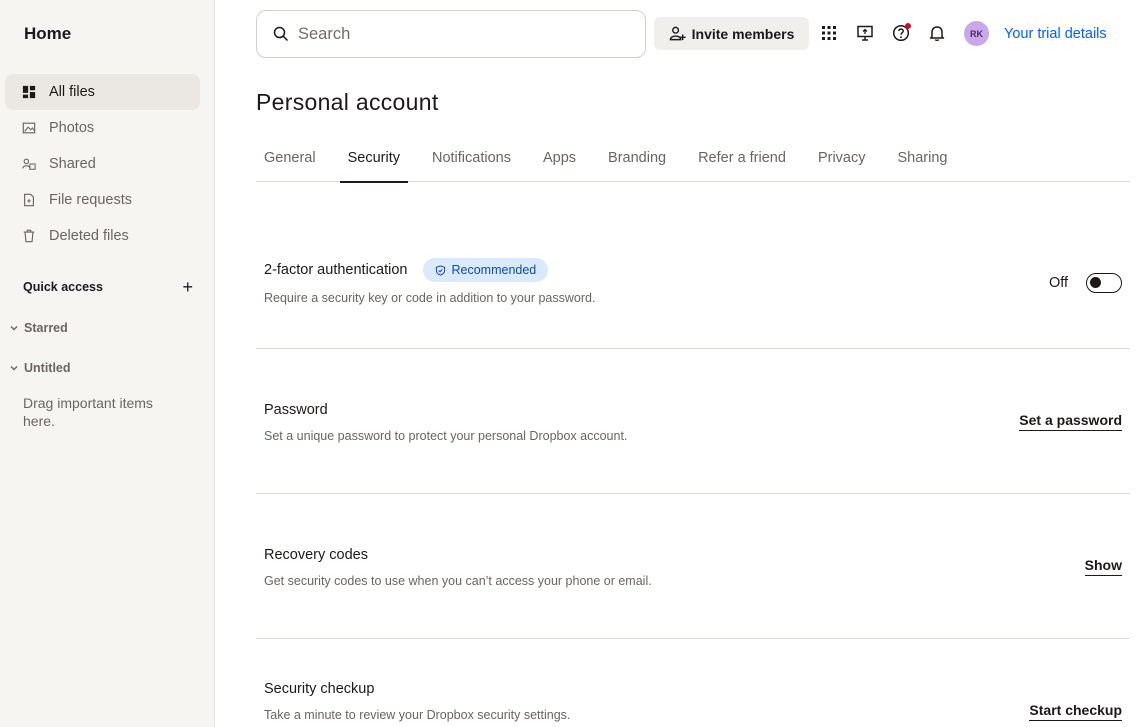  Describe the element at coordinates (637, 161) in the screenshot. I see `tab-branding: Branding` at that location.